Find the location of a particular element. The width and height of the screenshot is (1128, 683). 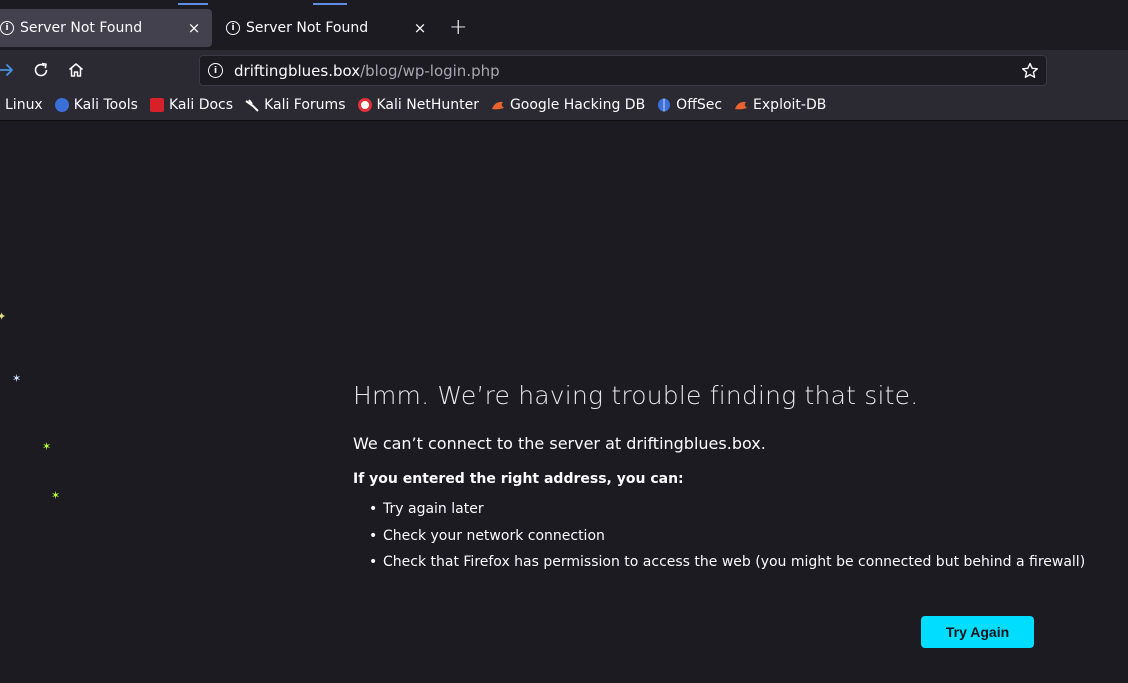

bookmark-exploit-db: Exploit-DB is located at coordinates (780, 105).